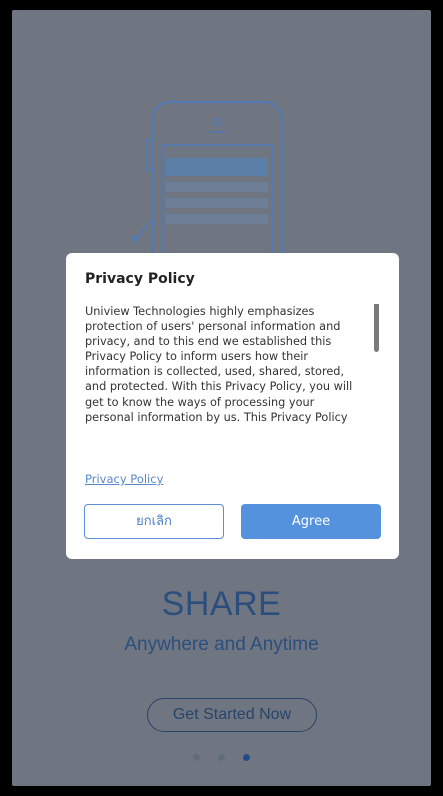  What do you see at coordinates (246, 757) in the screenshot?
I see `page-dot-3-active` at bounding box center [246, 757].